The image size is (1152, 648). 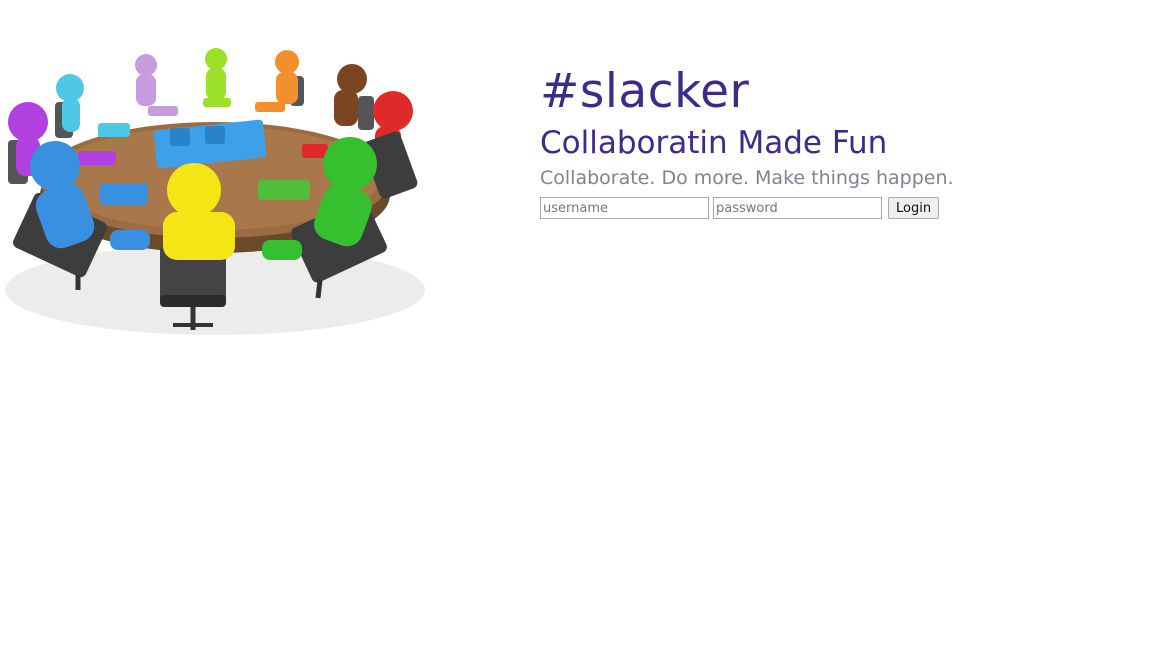 I want to click on brand-title: #slacker, so click(x=645, y=91).